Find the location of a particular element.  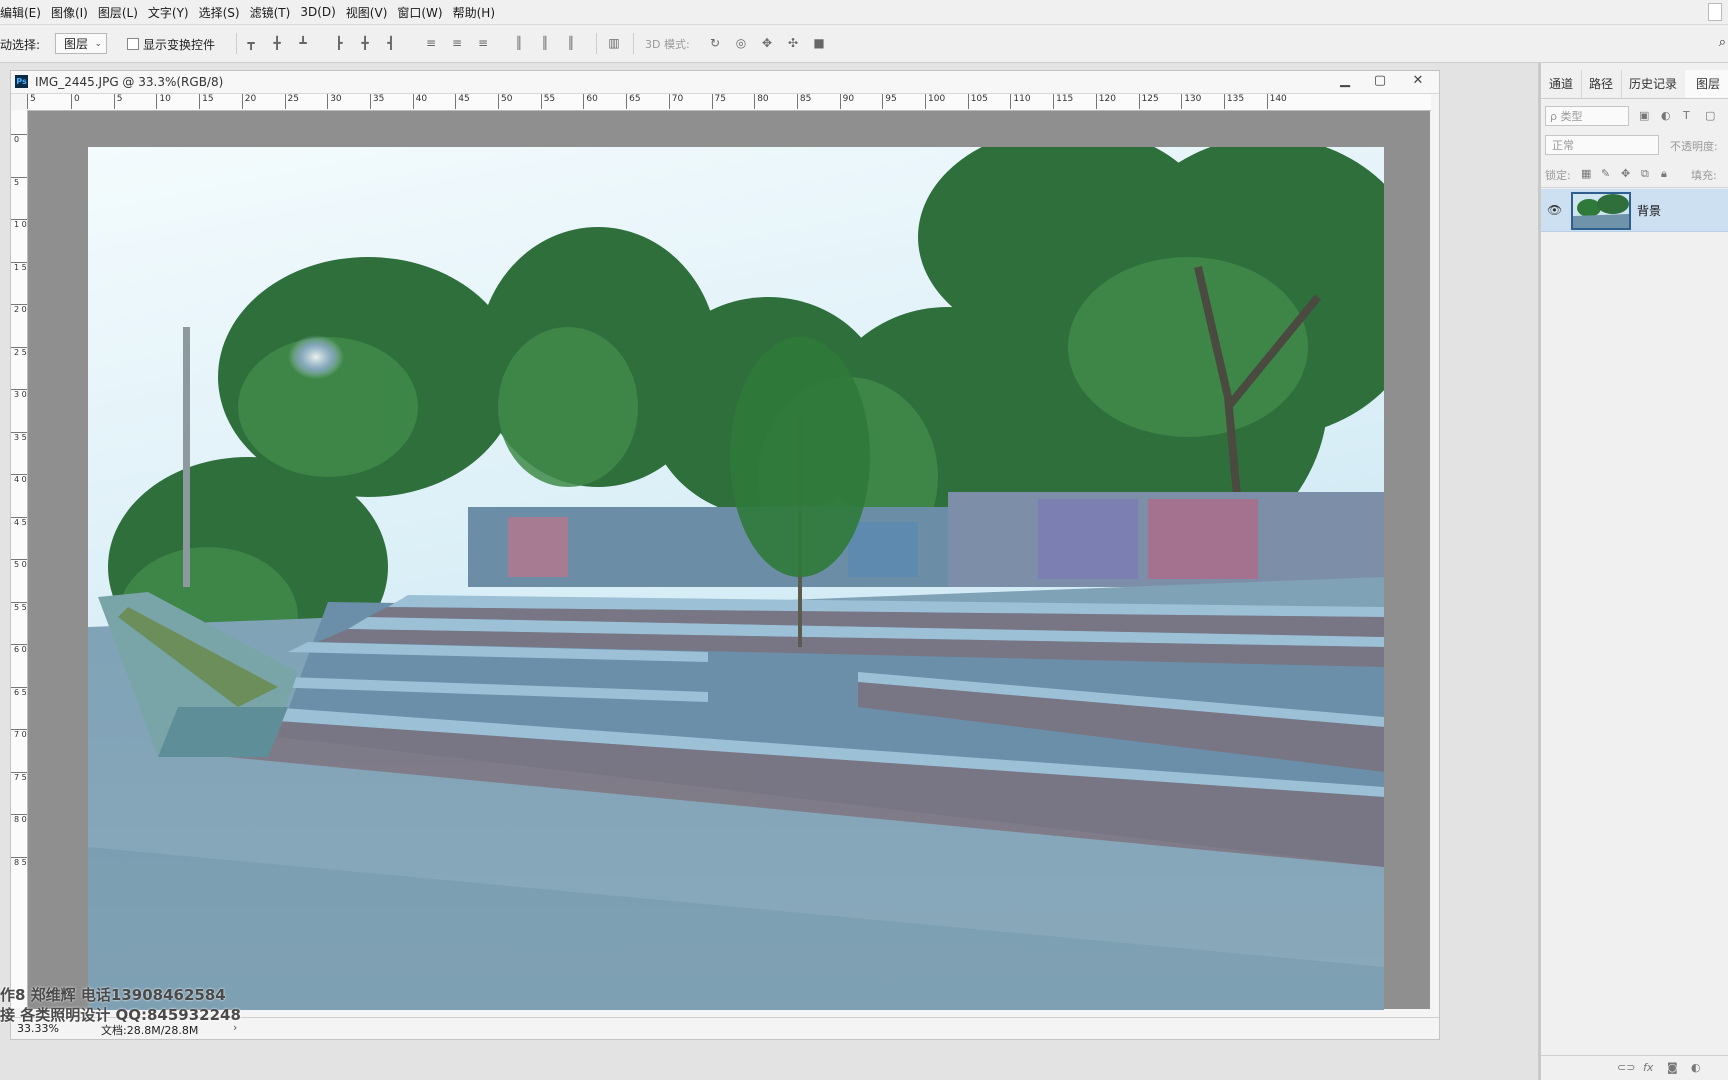

maximize-button: ▢ is located at coordinates (1380, 81).